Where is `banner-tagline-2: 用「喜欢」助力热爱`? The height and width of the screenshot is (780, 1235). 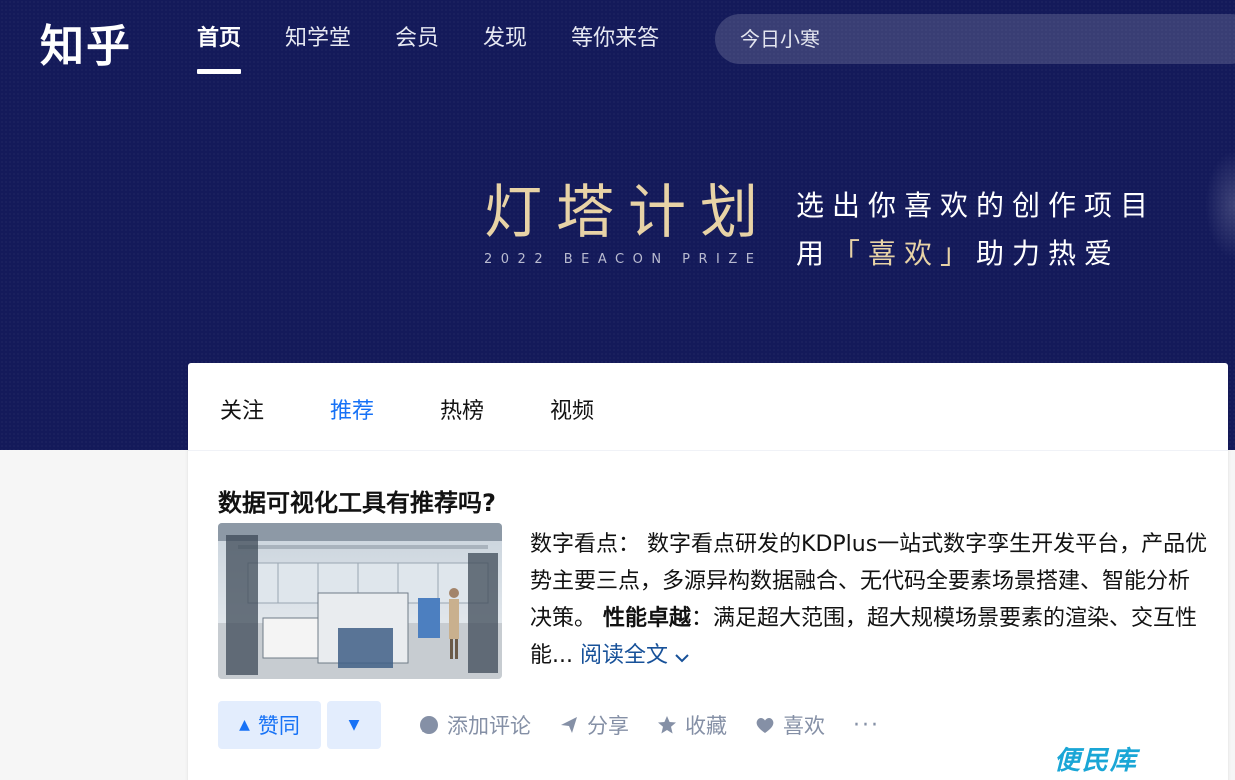
banner-tagline-2: 用「喜欢」助力热爱 is located at coordinates (958, 252).